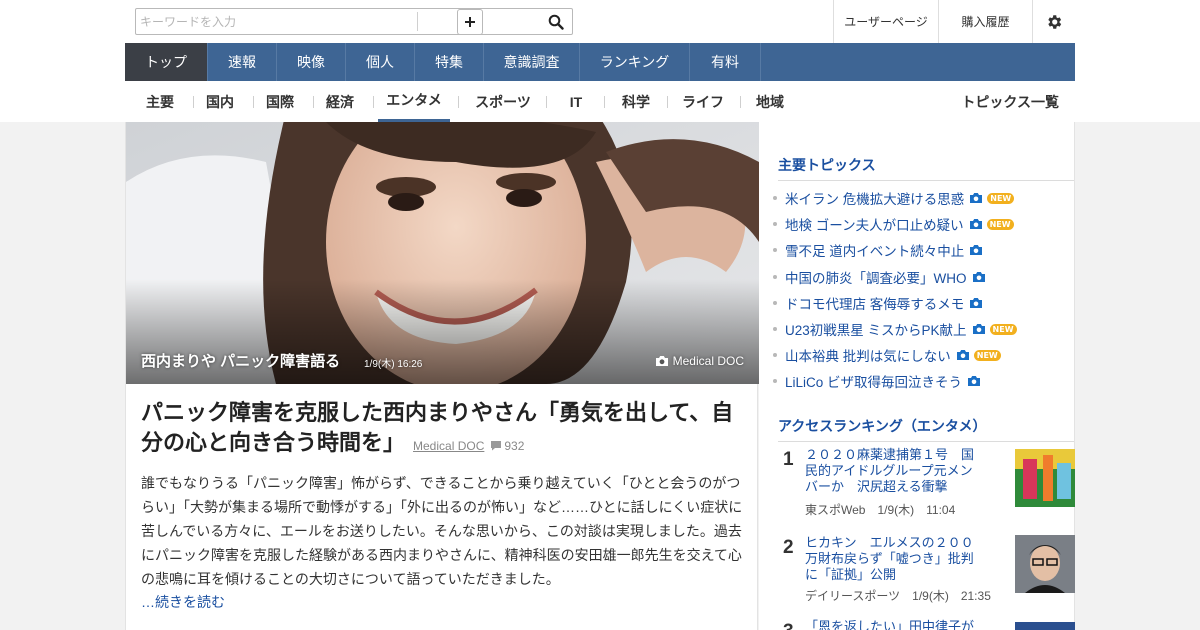 The width and height of the screenshot is (1200, 630). I want to click on search-bar: ユーザーページ 購入履歴, so click(600, 21).